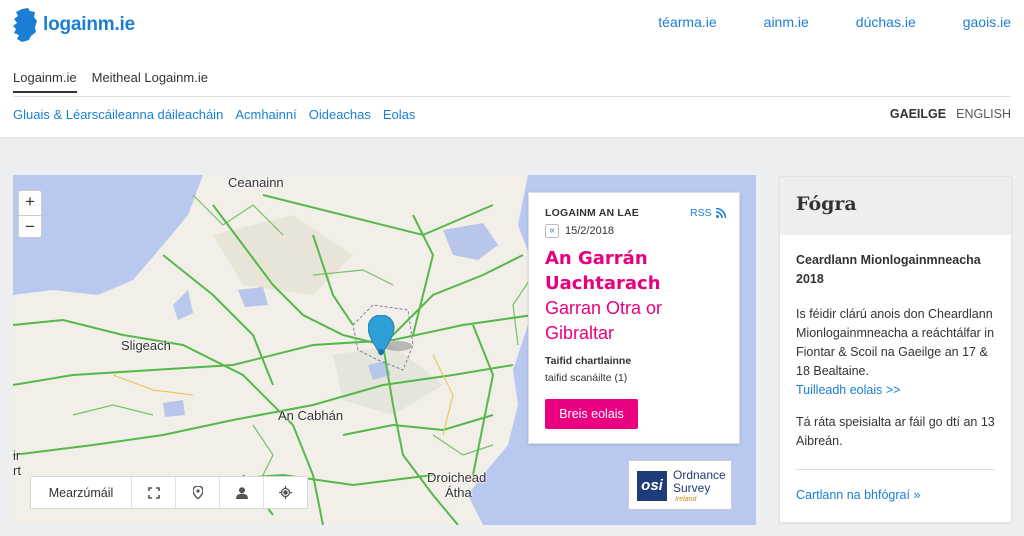 The image size is (1024, 536). Describe the element at coordinates (983, 114) in the screenshot. I see `lang-english: ENGLISH` at that location.